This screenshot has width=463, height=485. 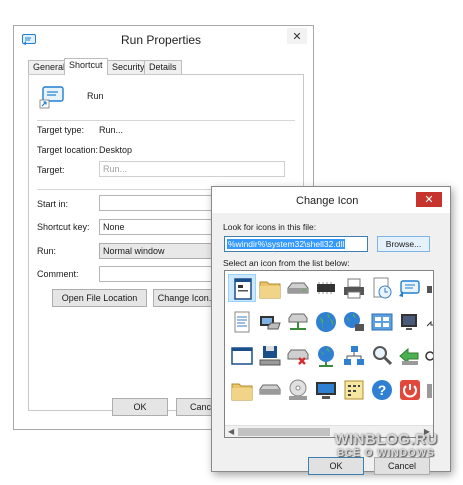 I want to click on arrow-icon, so click(x=410, y=356).